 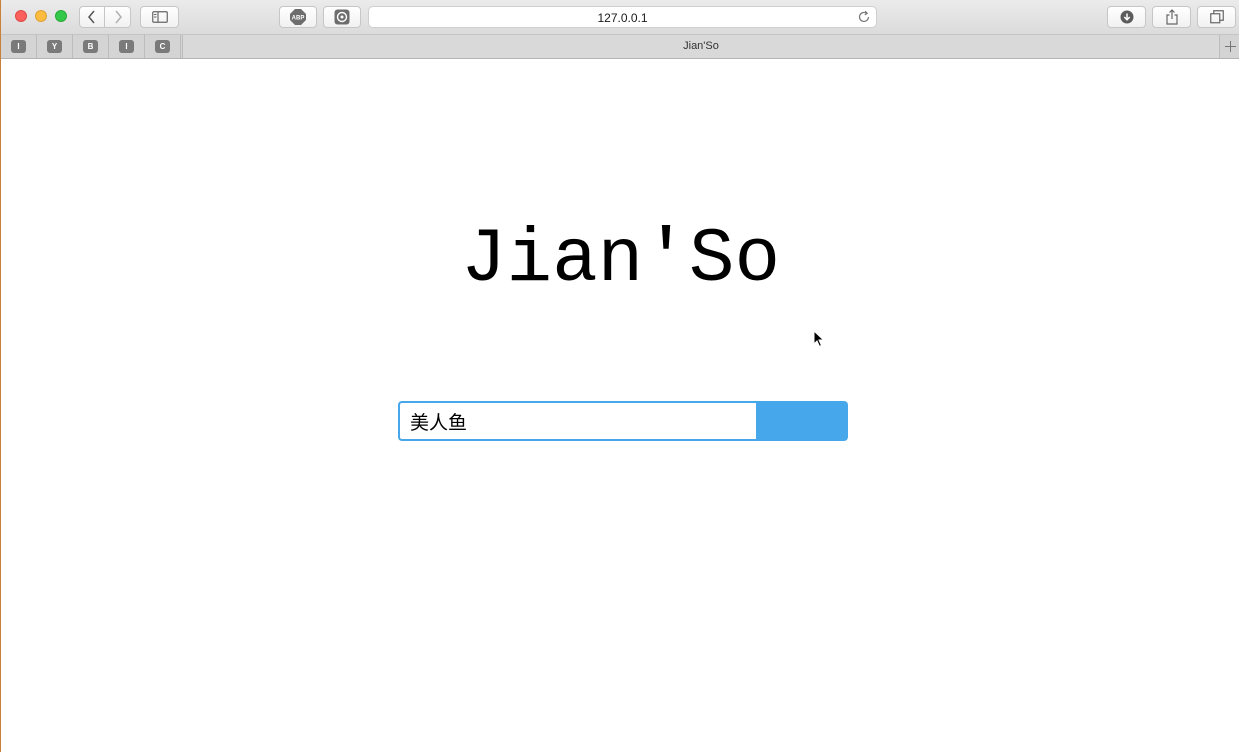 I want to click on adblock-label: ABP, so click(x=298, y=19).